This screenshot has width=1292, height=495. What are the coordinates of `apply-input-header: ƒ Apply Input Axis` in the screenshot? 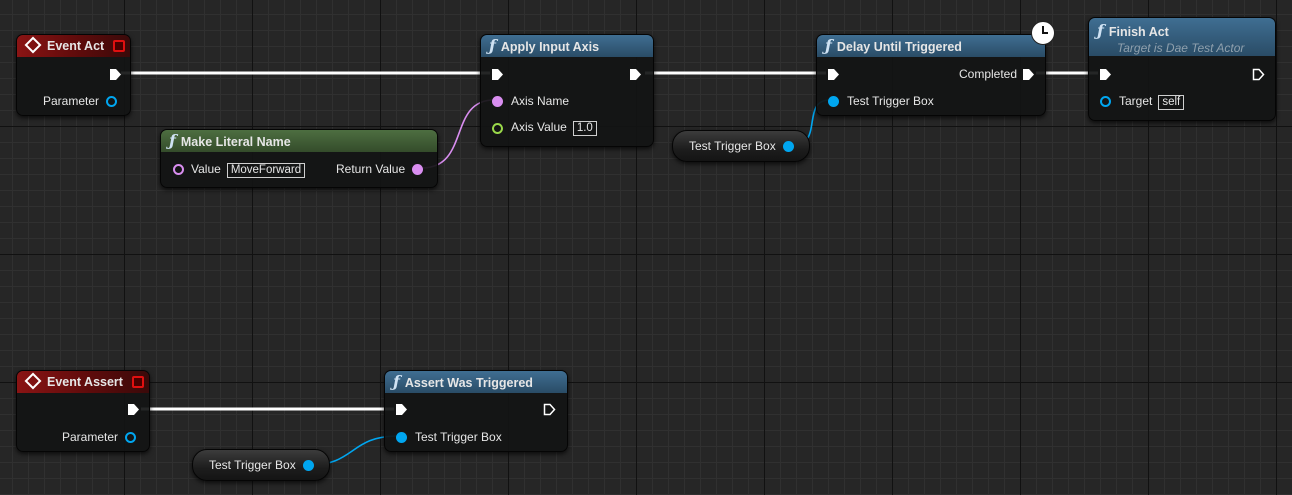 It's located at (567, 46).